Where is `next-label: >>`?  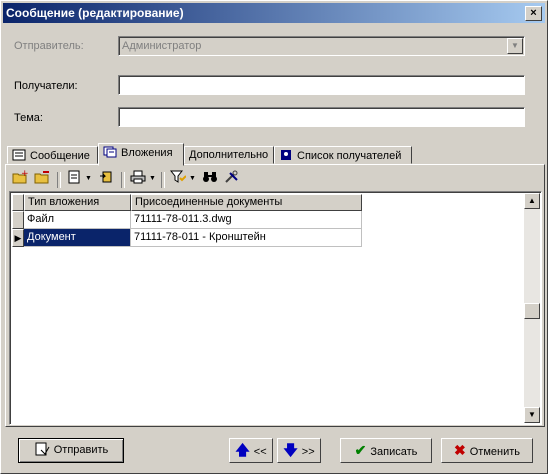 next-label: >> is located at coordinates (308, 452).